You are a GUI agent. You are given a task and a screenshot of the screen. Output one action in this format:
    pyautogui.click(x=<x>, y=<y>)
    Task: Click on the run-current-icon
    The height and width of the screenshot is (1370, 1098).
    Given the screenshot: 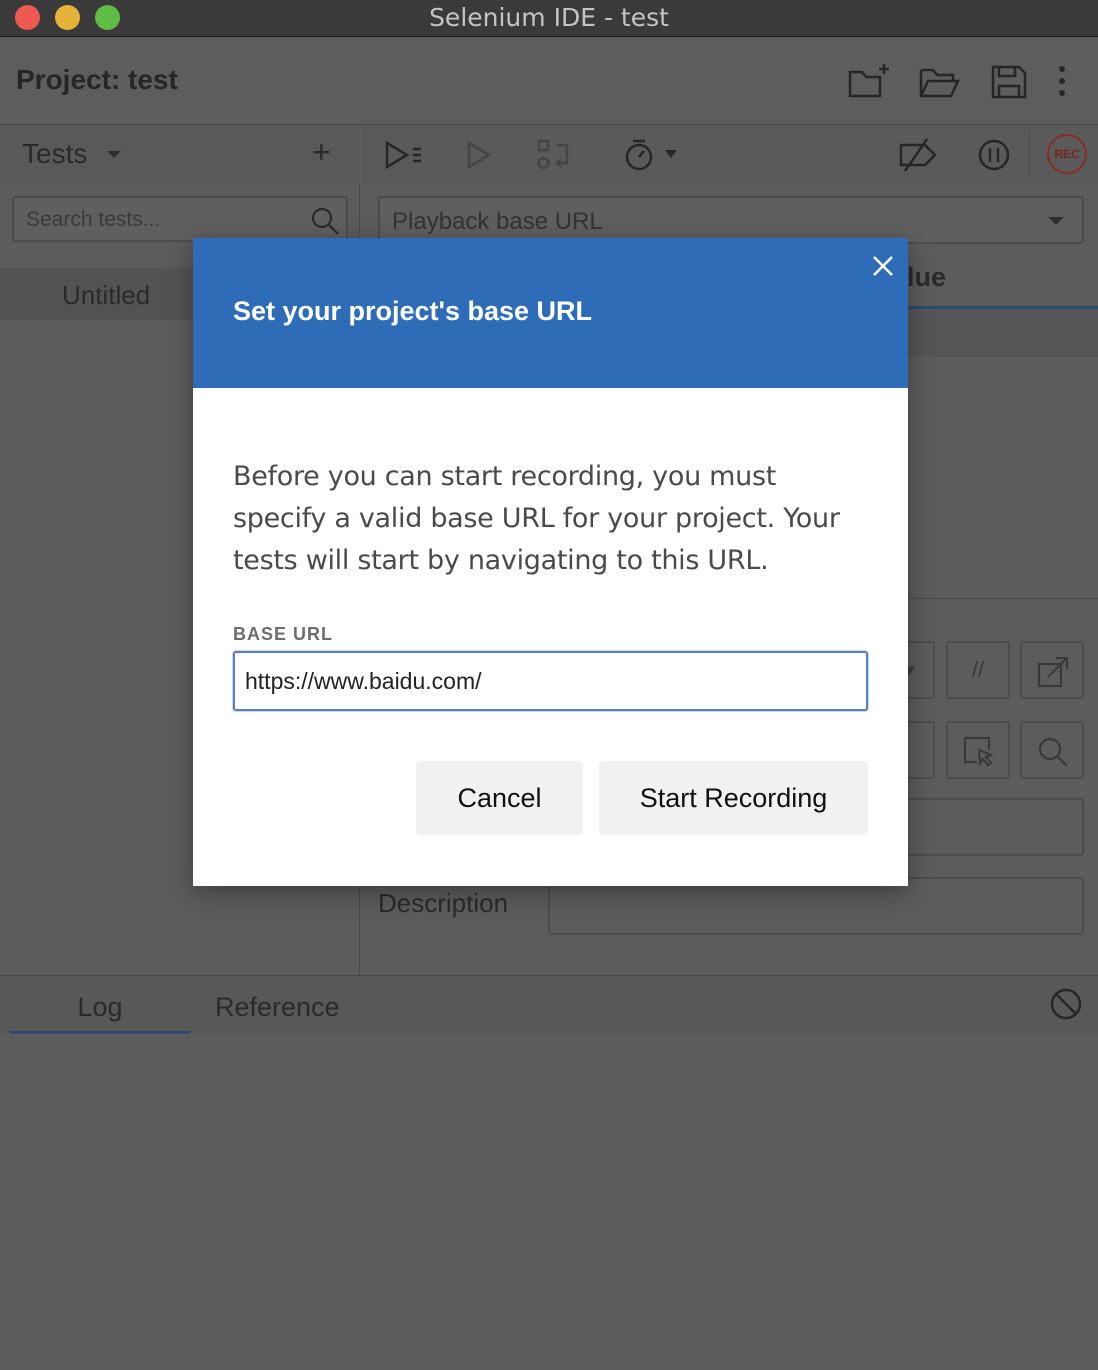 What is the action you would take?
    pyautogui.click(x=480, y=155)
    